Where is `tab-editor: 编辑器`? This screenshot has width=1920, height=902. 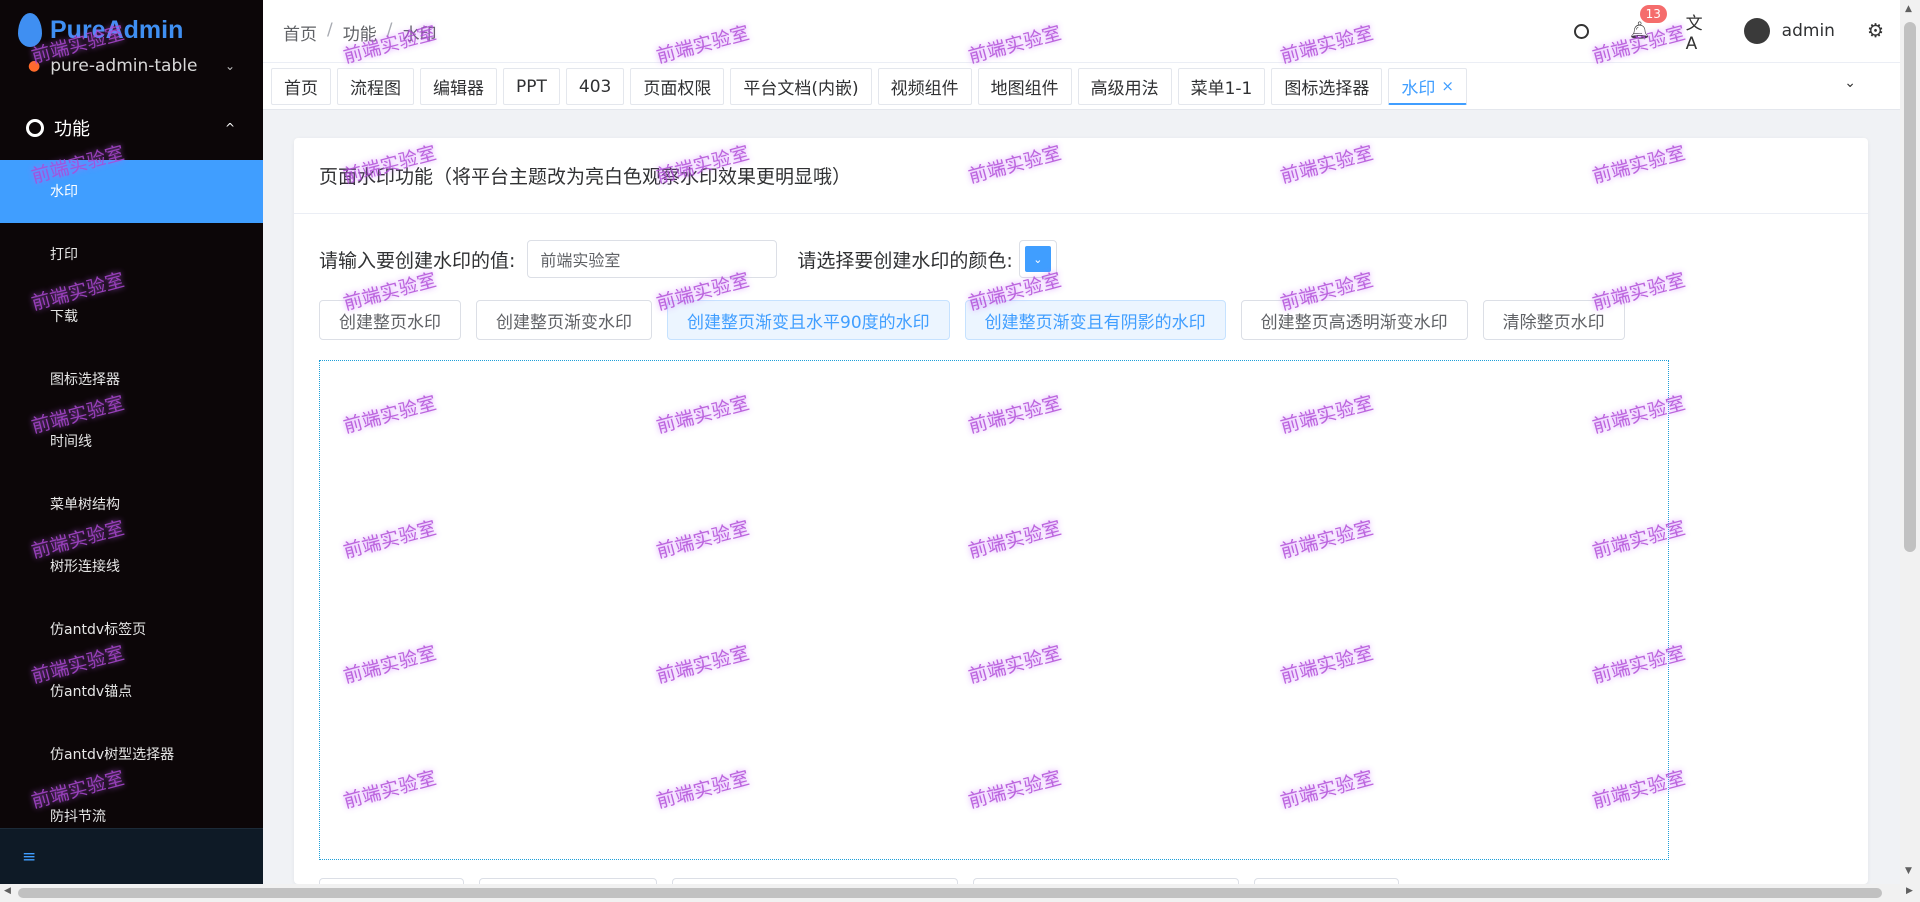
tab-editor: 编辑器 is located at coordinates (458, 86).